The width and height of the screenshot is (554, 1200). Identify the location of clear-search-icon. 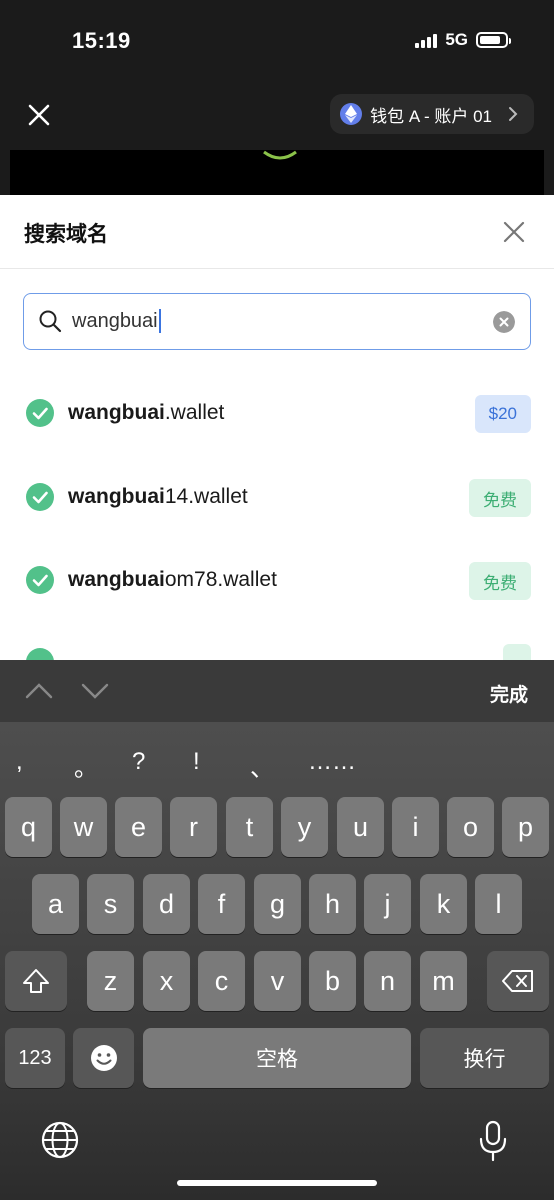
(504, 322).